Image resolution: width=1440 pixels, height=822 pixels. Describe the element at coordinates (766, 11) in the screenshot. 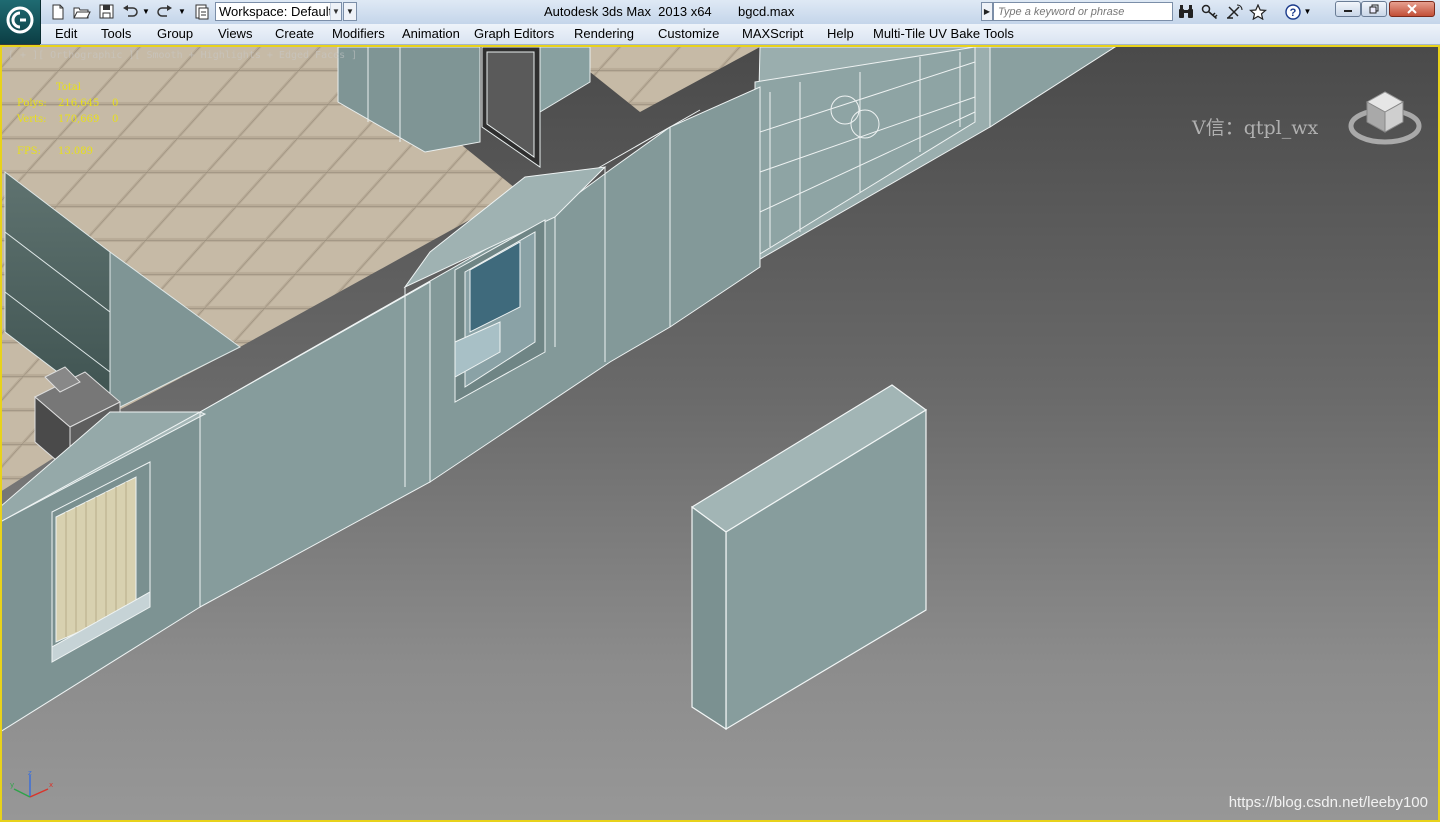

I see `window-file-name: bgcd.max` at that location.